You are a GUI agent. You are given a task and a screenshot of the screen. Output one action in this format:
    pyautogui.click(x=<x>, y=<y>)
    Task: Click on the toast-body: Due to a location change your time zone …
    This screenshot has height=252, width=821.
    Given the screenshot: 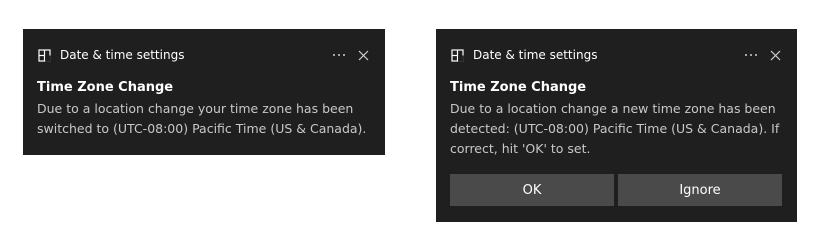 What is the action you would take?
    pyautogui.click(x=202, y=118)
    